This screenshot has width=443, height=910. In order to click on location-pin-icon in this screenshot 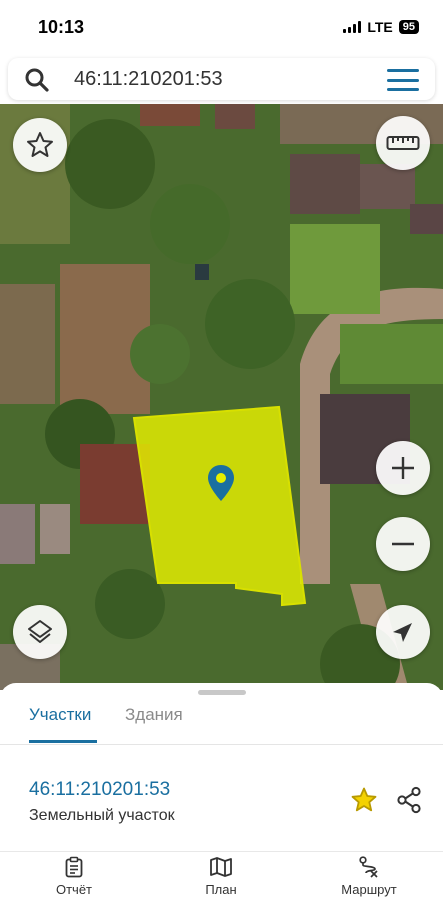, I will do `click(221, 483)`.